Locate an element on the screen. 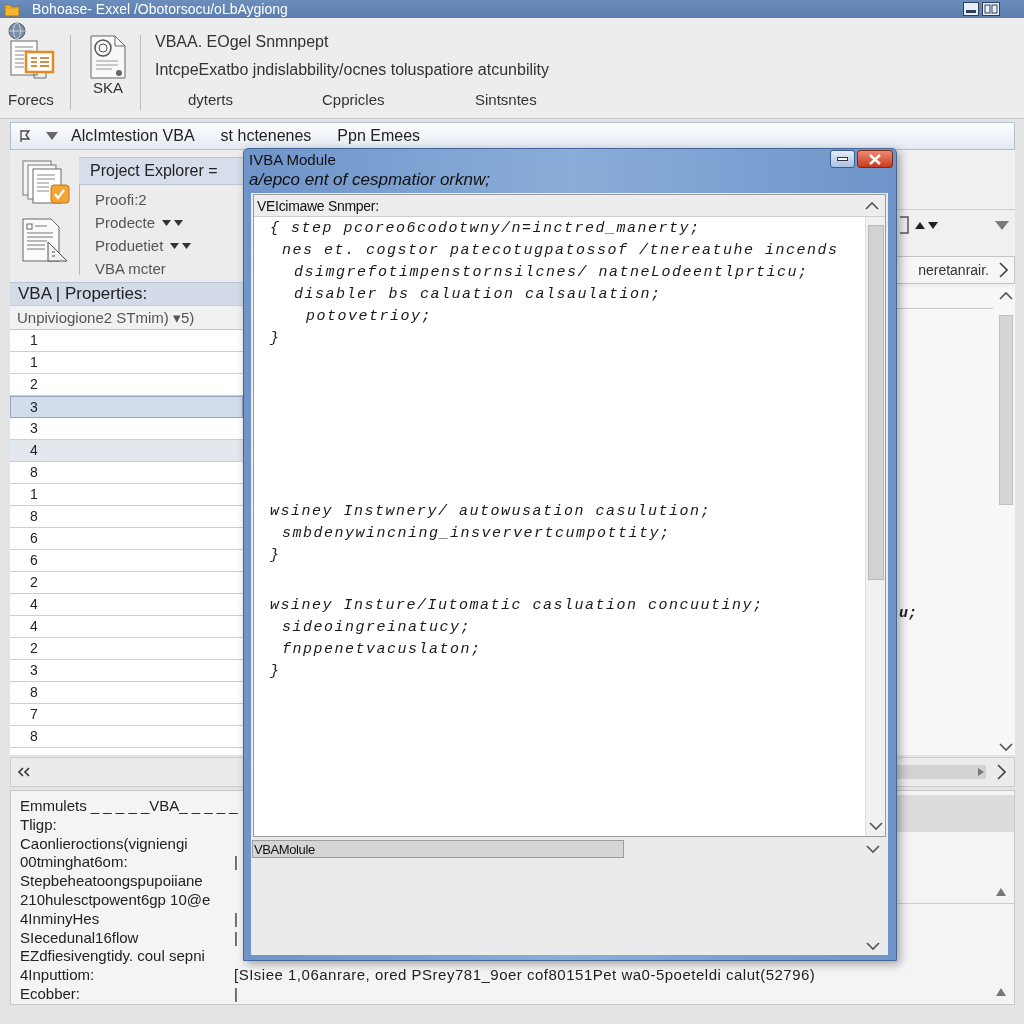  ribbon-button: Forecs is located at coordinates (32, 74).